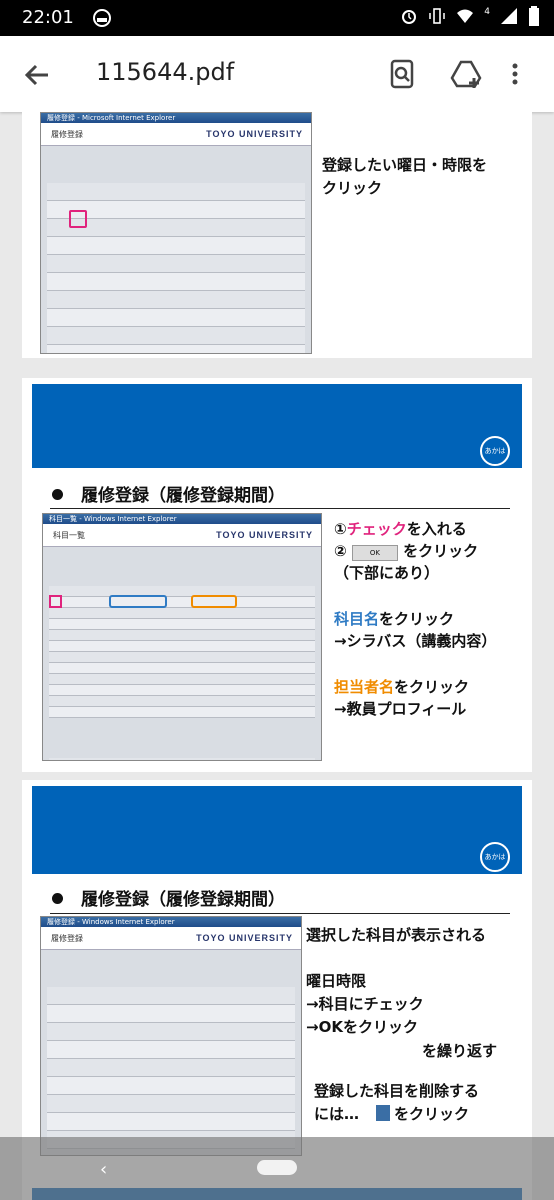 The image size is (554, 1200). I want to click on drive-add-icon, so click(466, 74).